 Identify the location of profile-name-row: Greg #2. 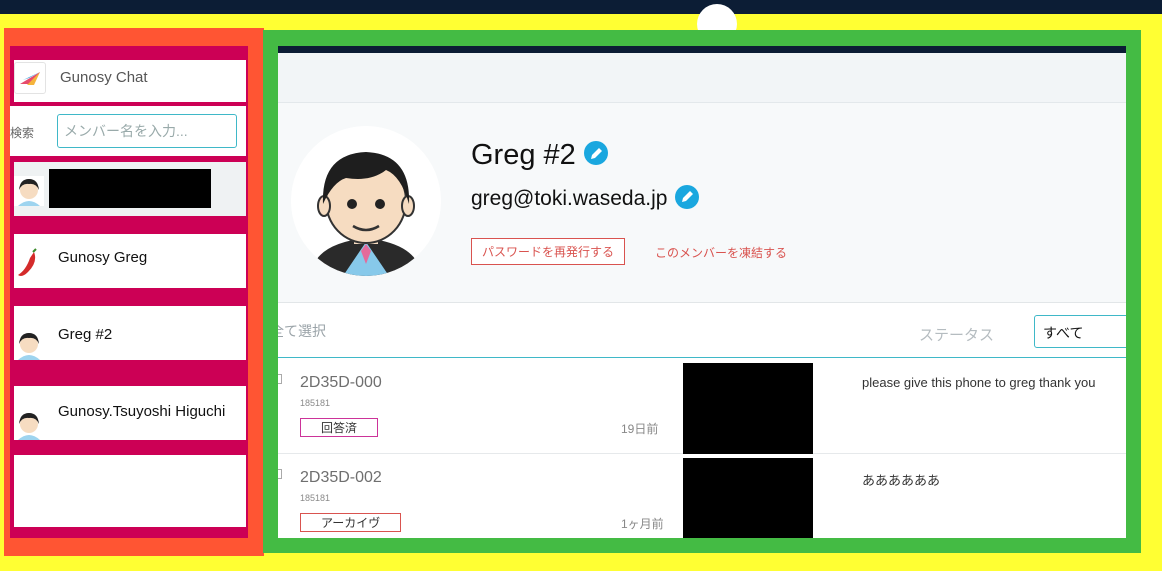
(539, 155).